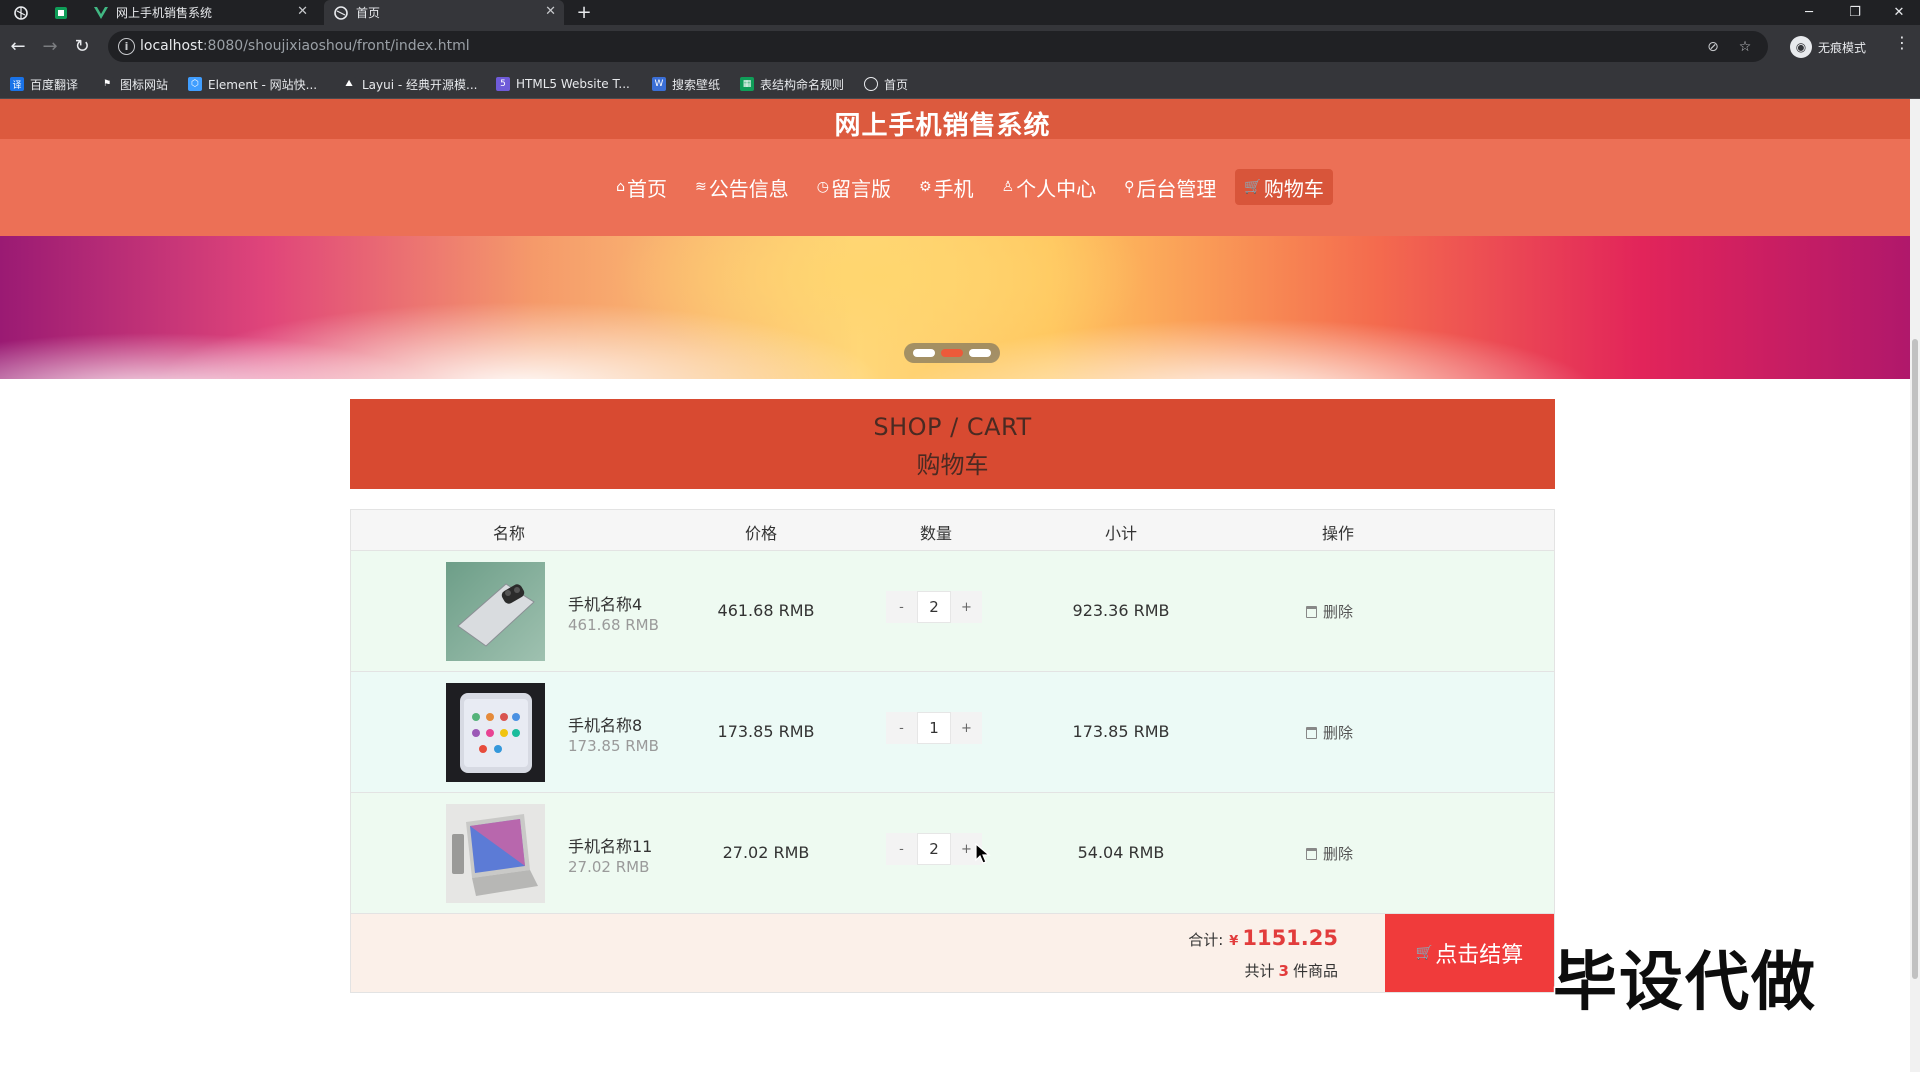 This screenshot has width=1920, height=1072. I want to click on nav-item-admin: ⚲ 后台管理, so click(1170, 187).